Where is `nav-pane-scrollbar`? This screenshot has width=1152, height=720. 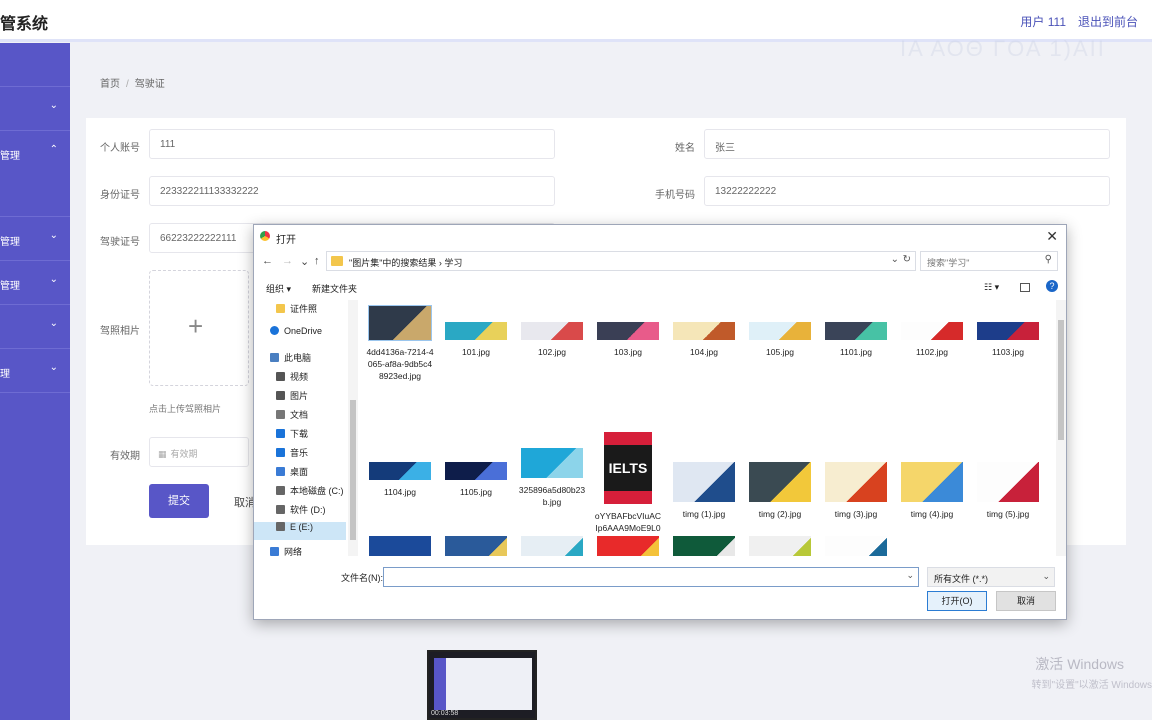 nav-pane-scrollbar is located at coordinates (353, 428).